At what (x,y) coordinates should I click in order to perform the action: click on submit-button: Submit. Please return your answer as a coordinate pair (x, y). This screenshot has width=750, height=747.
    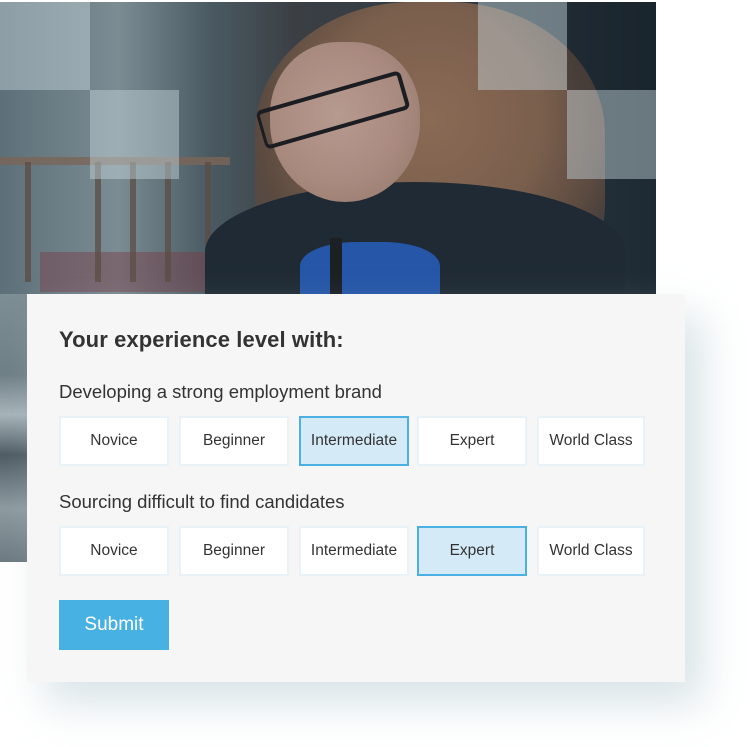
    Looking at the image, I should click on (114, 625).